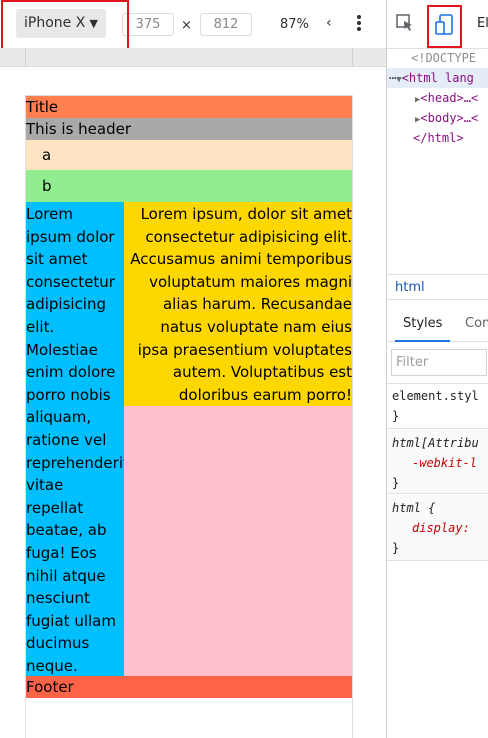 Image resolution: width=488 pixels, height=738 pixels. I want to click on sidebar-line: consectetur, so click(70, 281).